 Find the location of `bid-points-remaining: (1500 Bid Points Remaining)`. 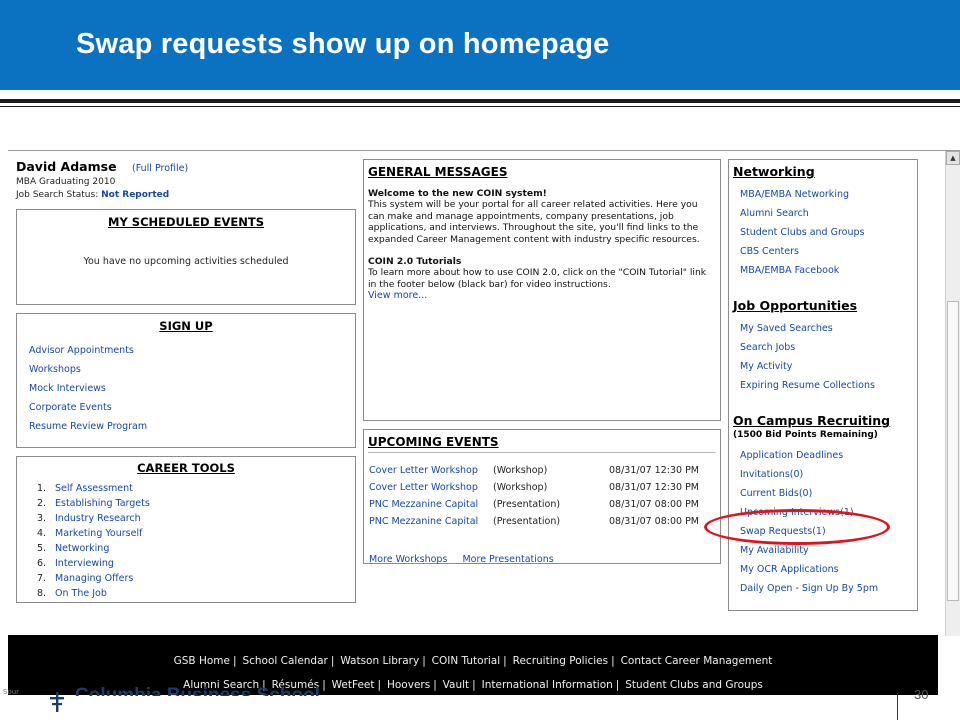

bid-points-remaining: (1500 Bid Points Remaining) is located at coordinates (805, 435).